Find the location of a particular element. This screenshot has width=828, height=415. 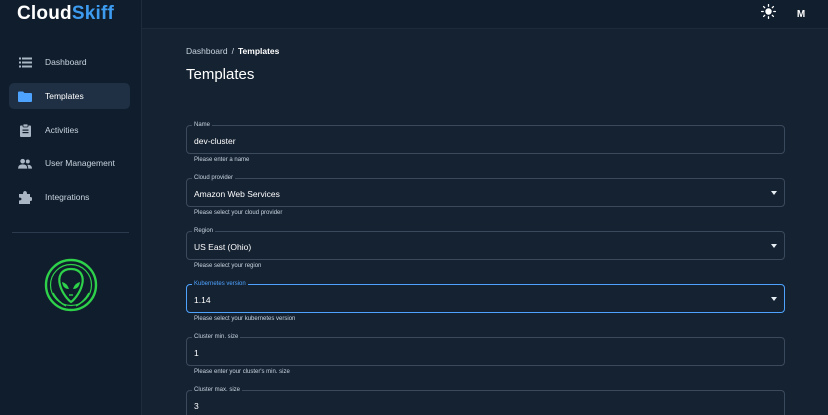

sidebar-item-integrations: Integrations is located at coordinates (69, 197).